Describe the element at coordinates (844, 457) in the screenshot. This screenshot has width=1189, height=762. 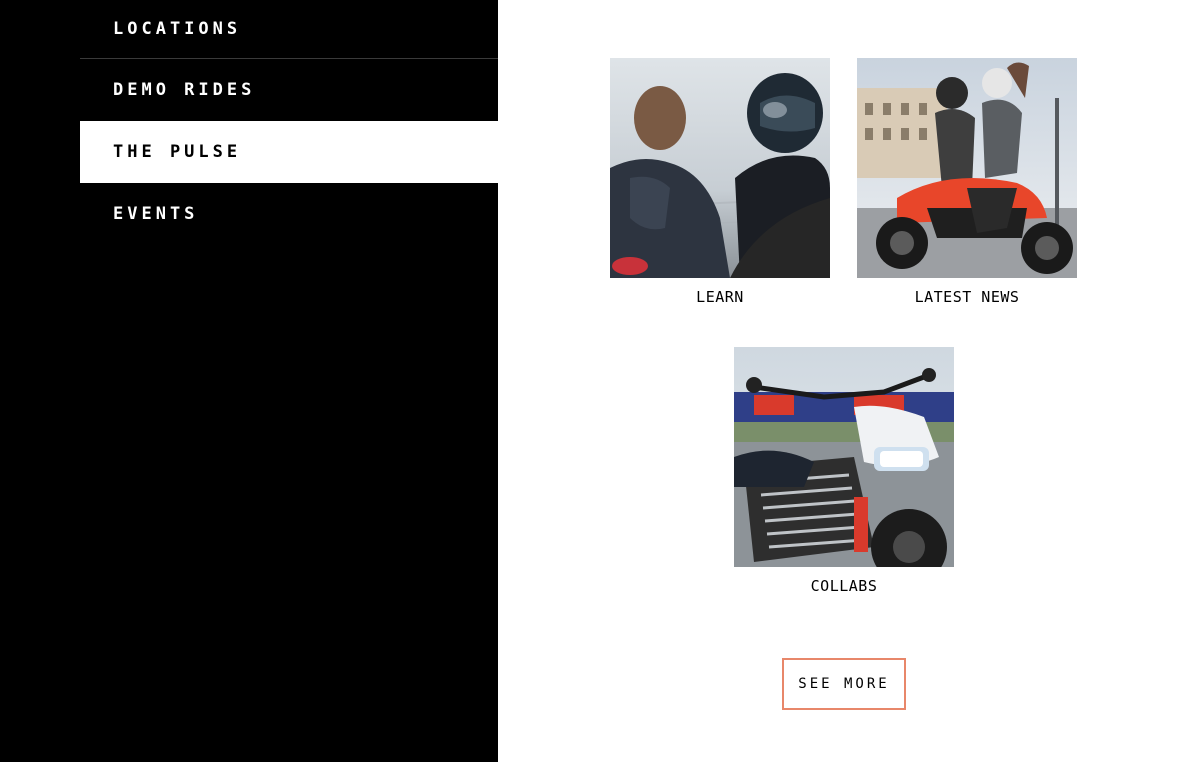
I see `collabs-photo` at that location.